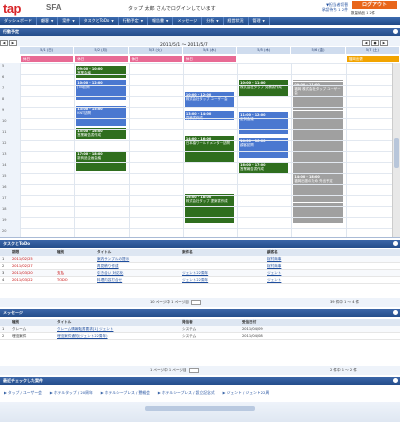 The height and width of the screenshot is (422, 400). Describe the element at coordinates (99, 21) in the screenshot. I see `menu-tasks: タスクとToDo ▼` at that location.